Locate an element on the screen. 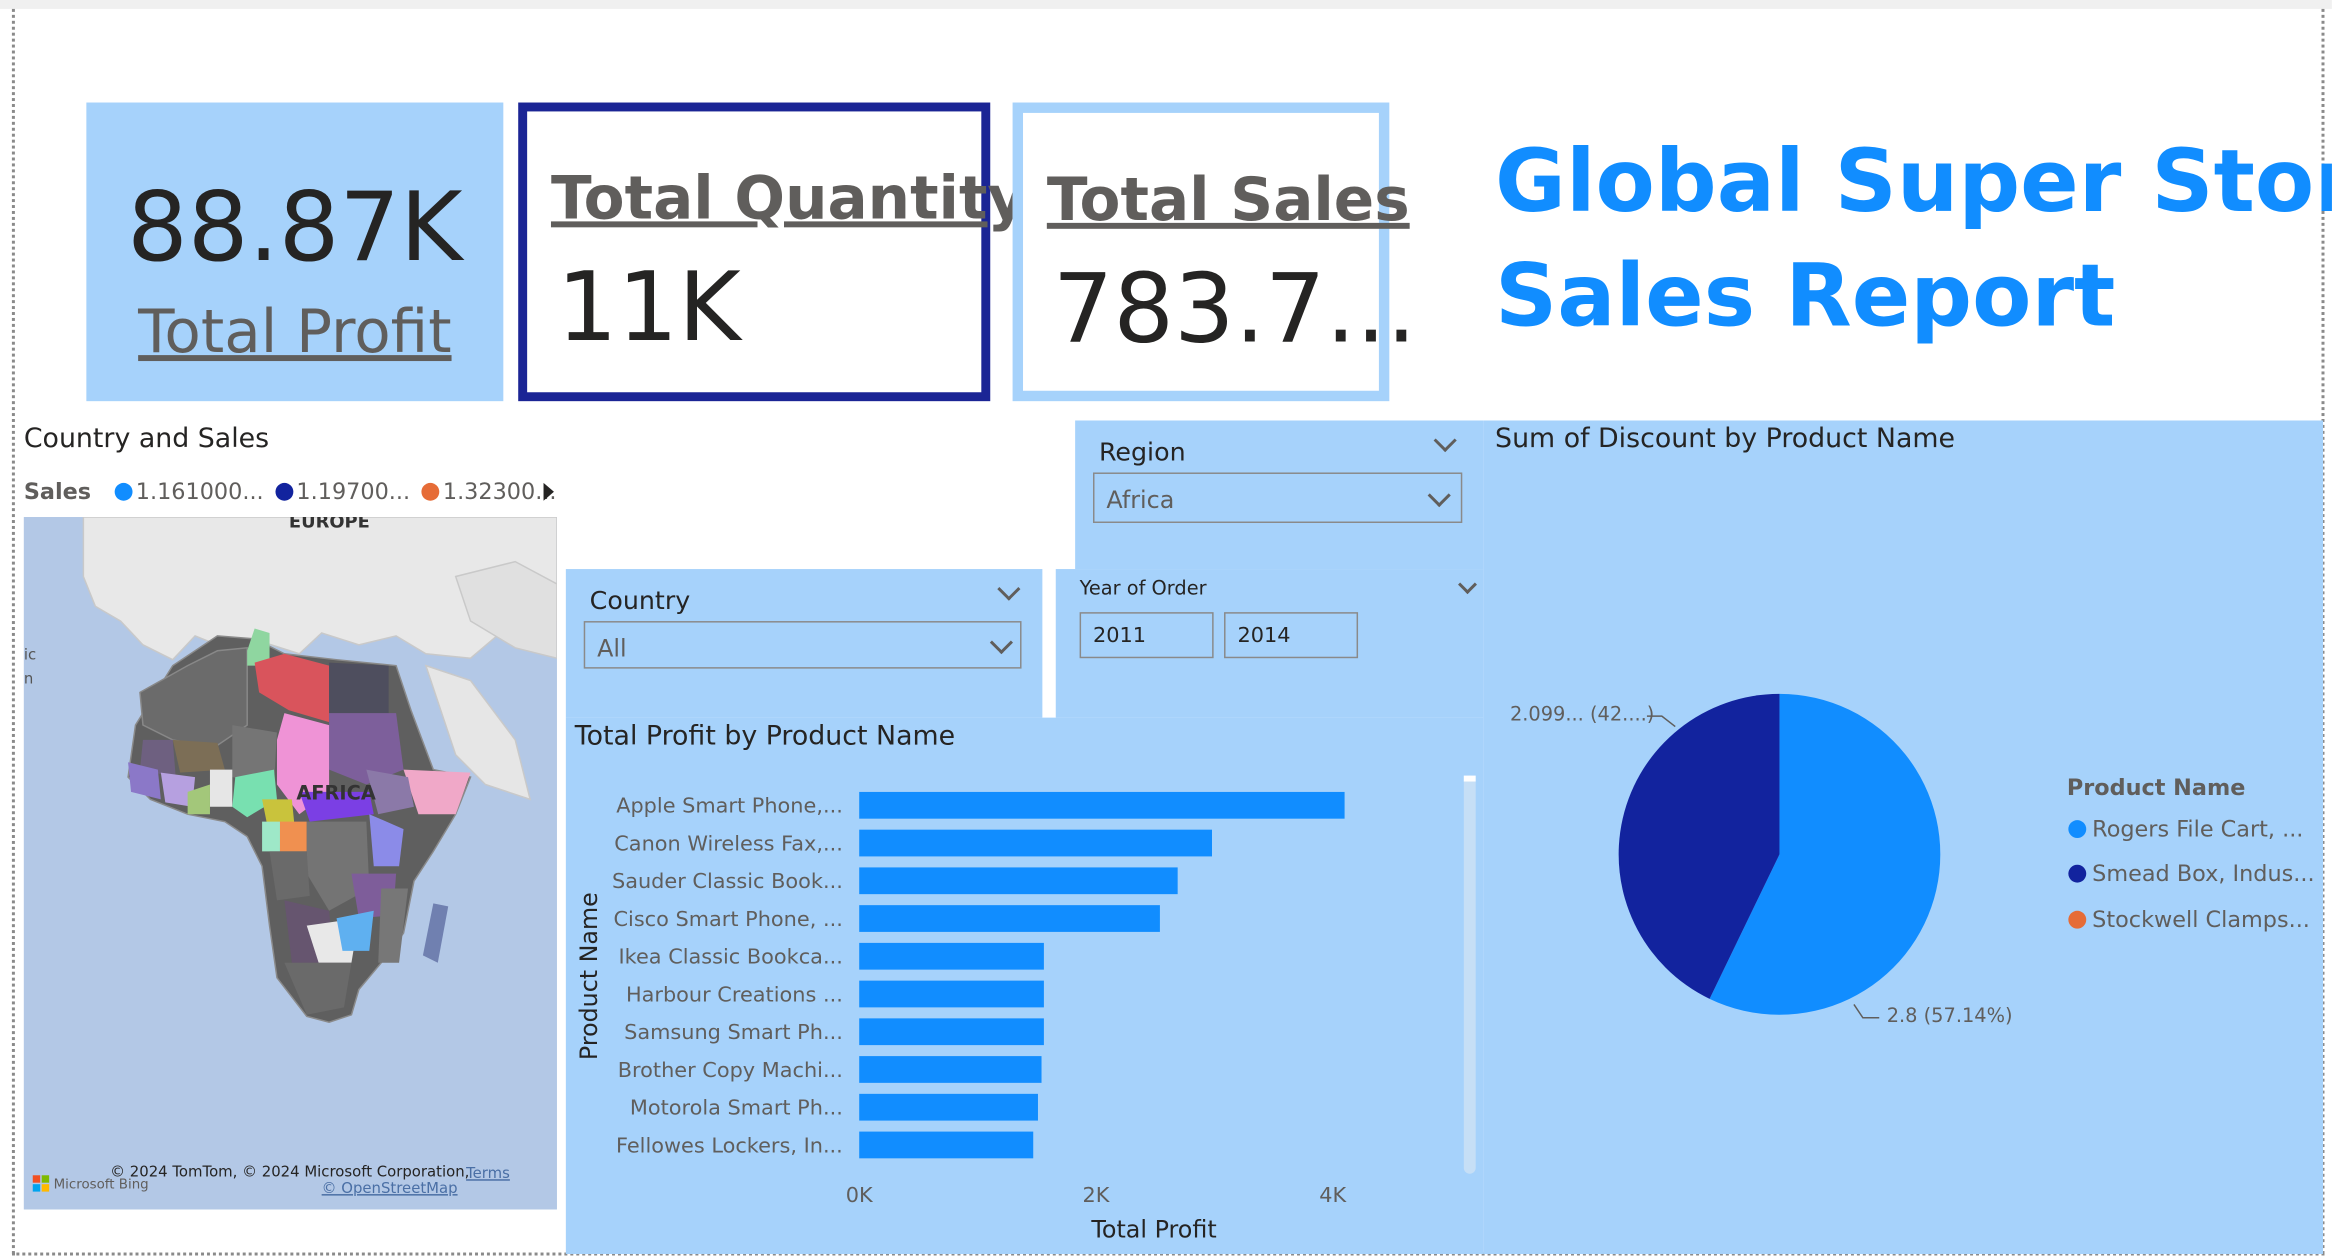  legend-next-arrow-icon is located at coordinates (548, 491).